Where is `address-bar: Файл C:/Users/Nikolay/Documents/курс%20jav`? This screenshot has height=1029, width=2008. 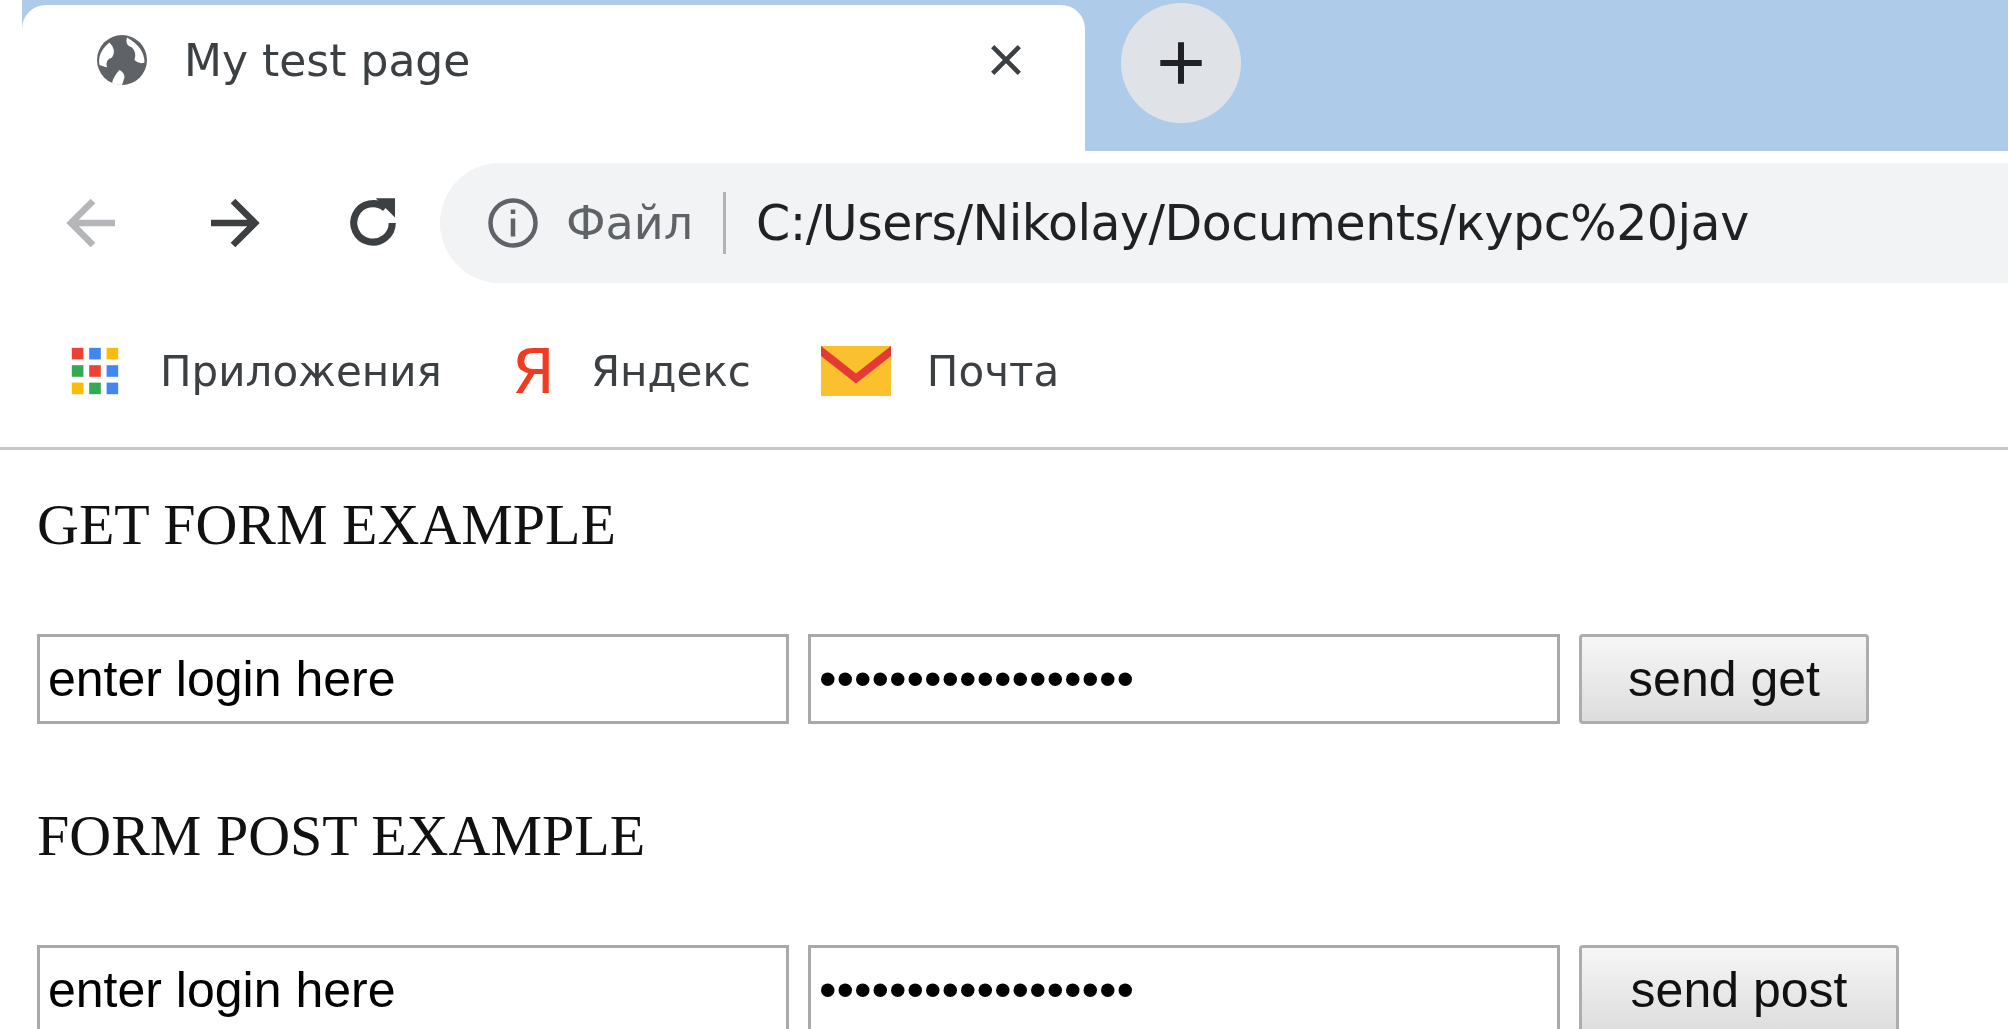 address-bar: Файл C:/Users/Nikolay/Documents/курс%20jav is located at coordinates (1224, 223).